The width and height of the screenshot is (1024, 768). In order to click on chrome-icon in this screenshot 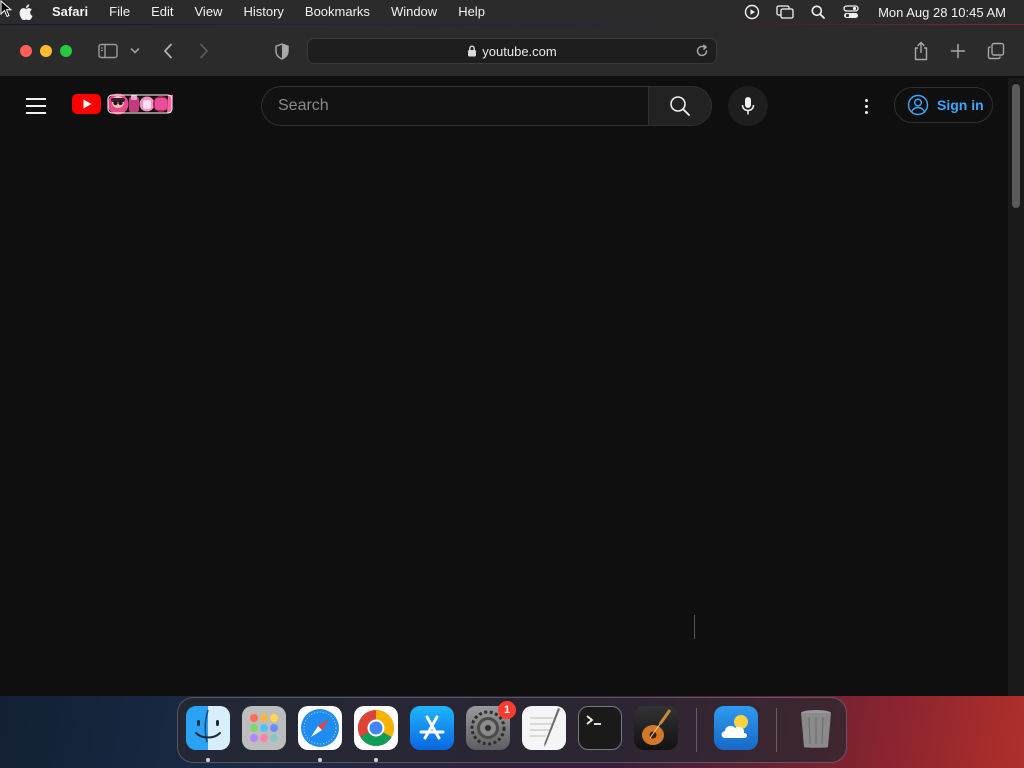, I will do `click(376, 728)`.